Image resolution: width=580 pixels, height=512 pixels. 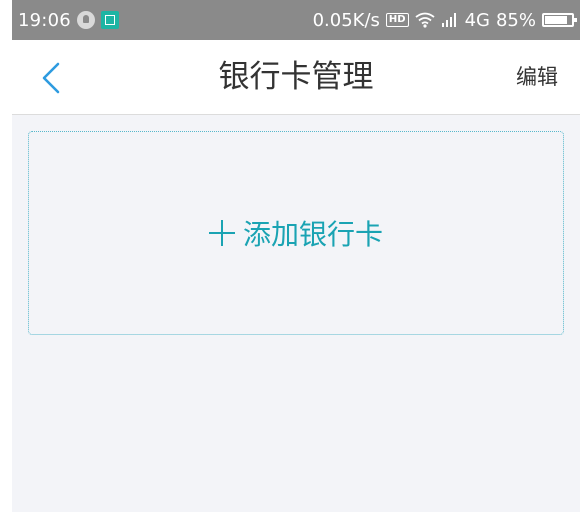 I want to click on add-bank-card-content: 添加银行卡, so click(x=295, y=233).